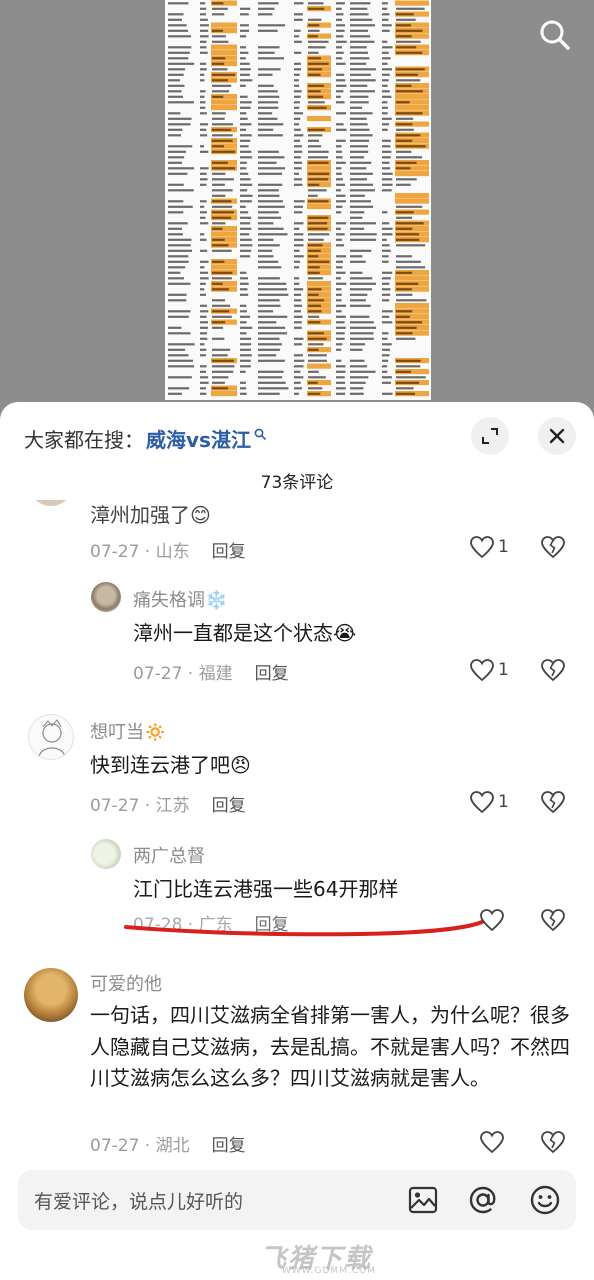 Image resolution: width=594 pixels, height=1280 pixels. Describe the element at coordinates (482, 670) in the screenshot. I see `heart-icon` at that location.